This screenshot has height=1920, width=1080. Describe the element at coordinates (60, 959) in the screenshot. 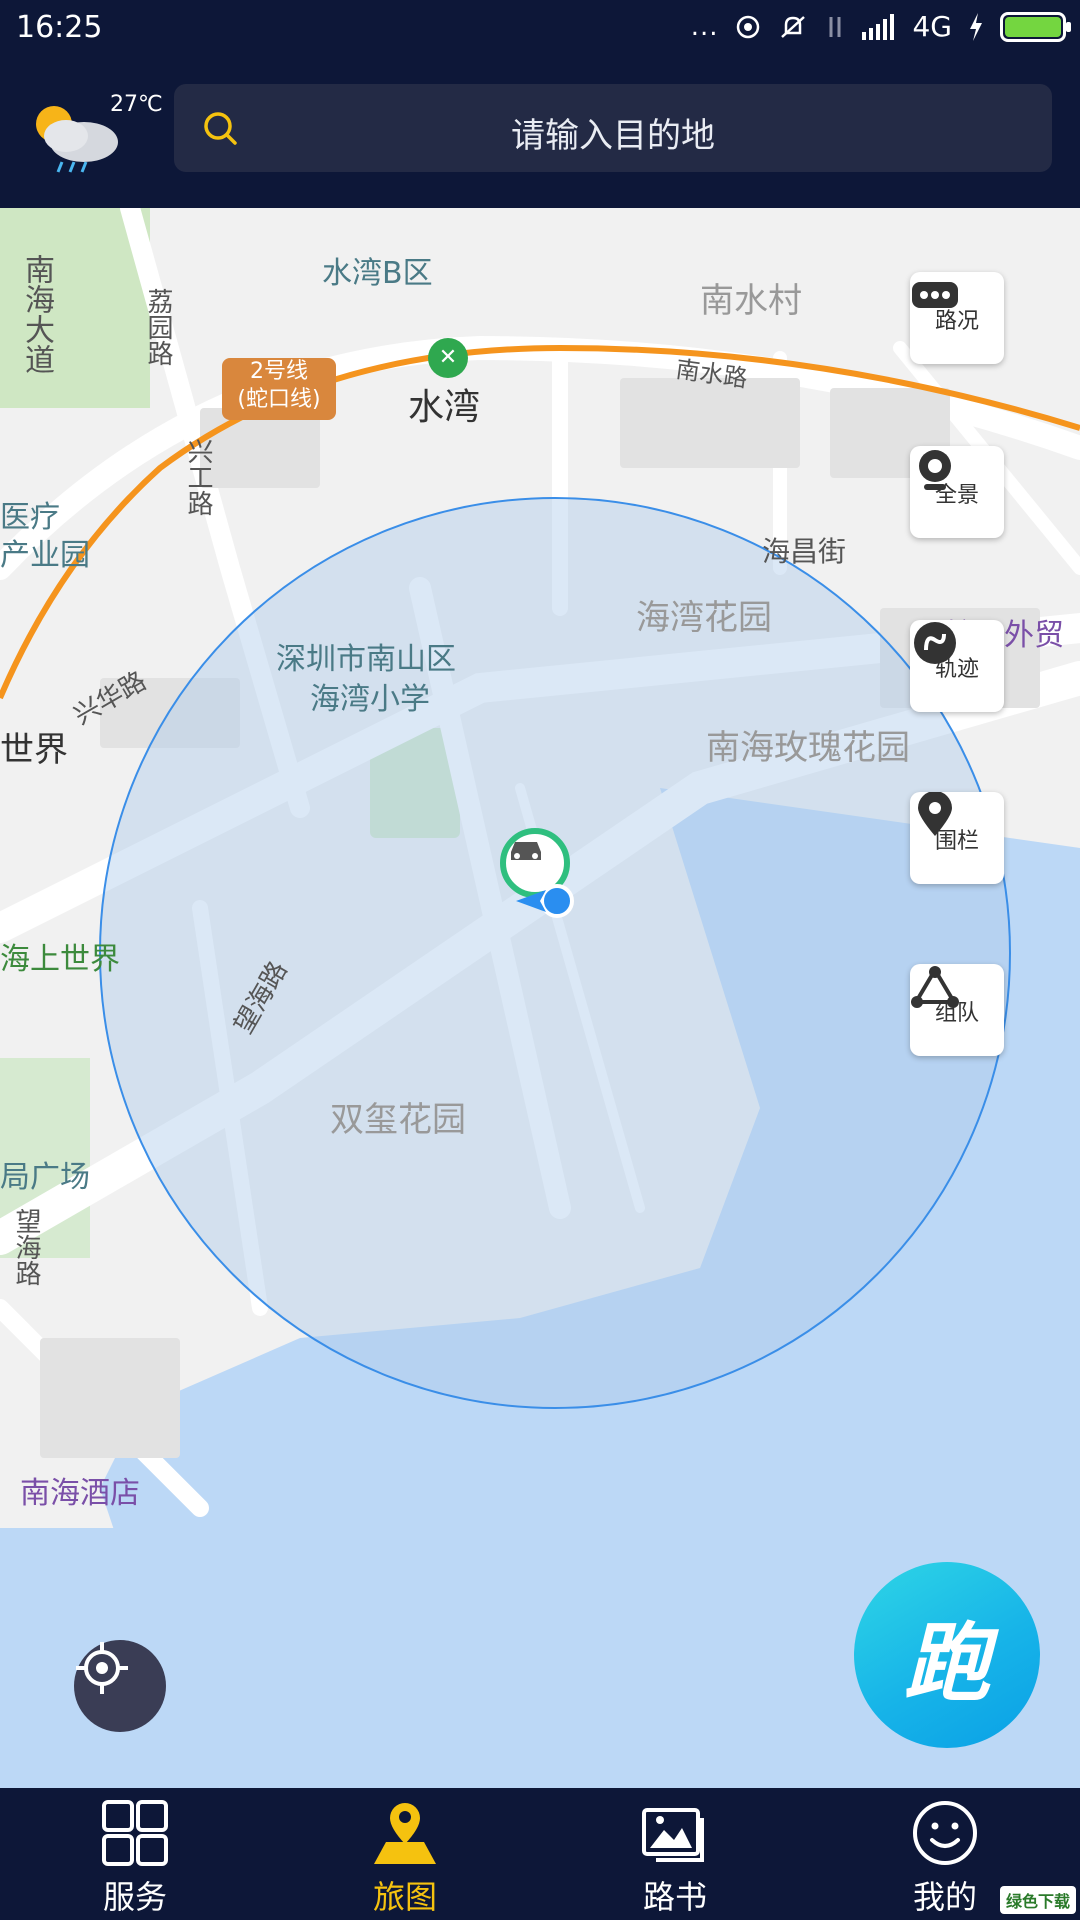

I see `map-label: 海上世界` at that location.